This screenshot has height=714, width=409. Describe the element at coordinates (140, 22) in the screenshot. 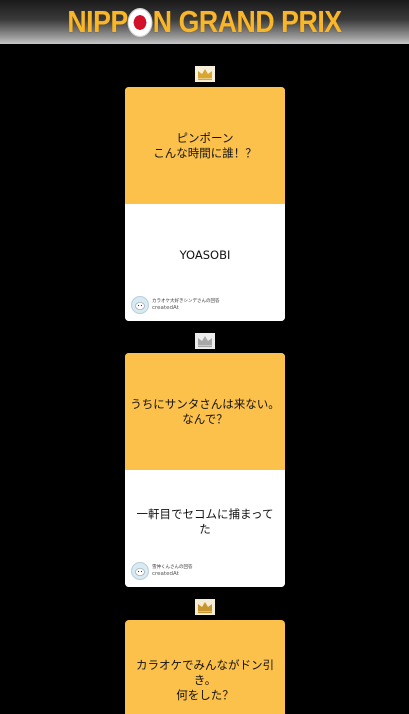

I see `japan-flag-icon` at that location.